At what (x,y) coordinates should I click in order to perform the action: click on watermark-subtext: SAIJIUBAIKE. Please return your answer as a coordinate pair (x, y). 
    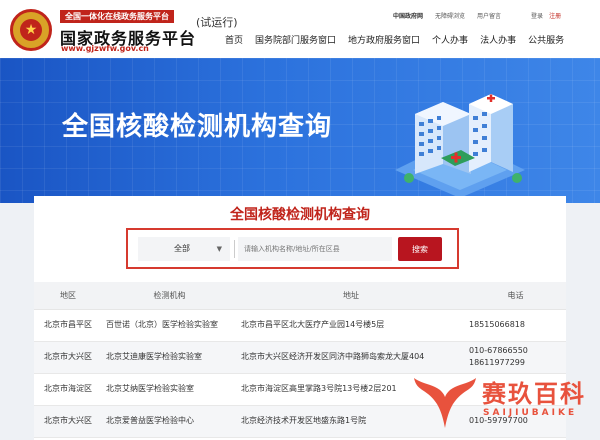
    Looking at the image, I should click on (530, 413).